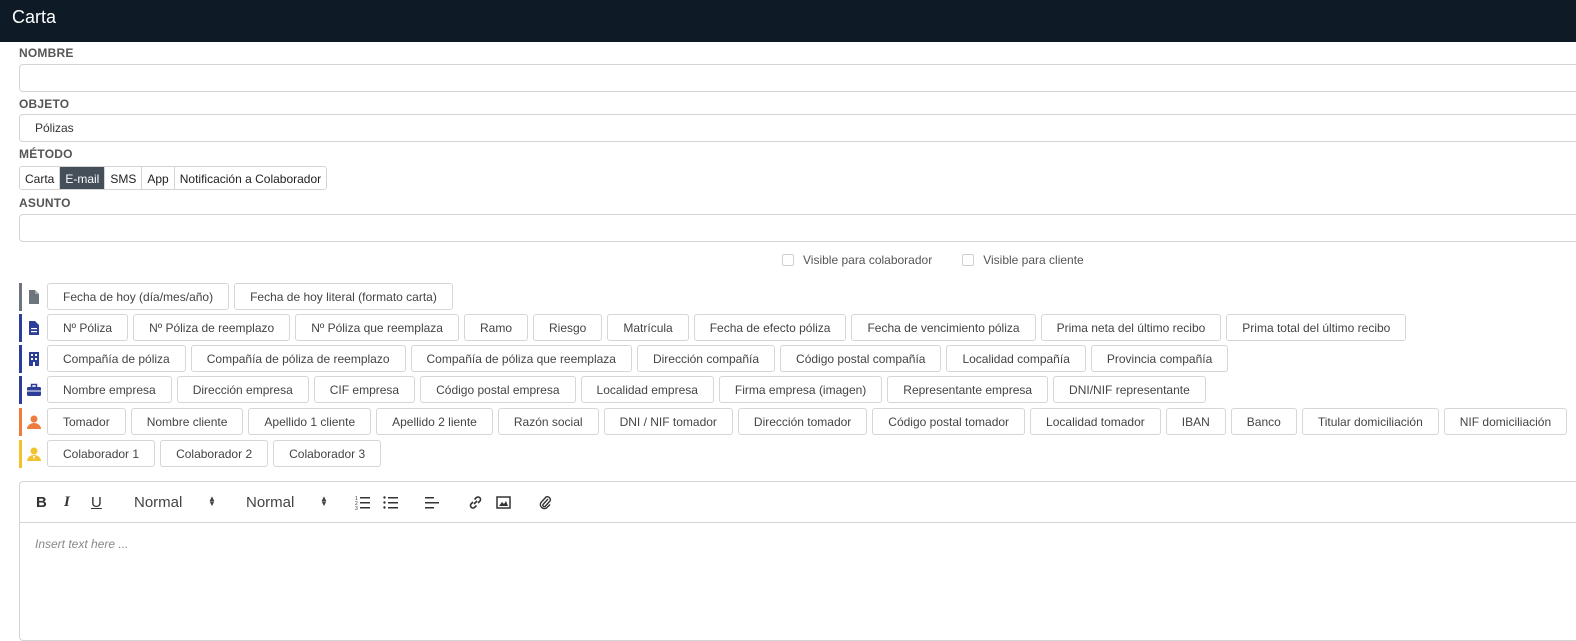  Describe the element at coordinates (377, 327) in the screenshot. I see `variable-tag-button: Nº Póliza que reemplaza` at that location.